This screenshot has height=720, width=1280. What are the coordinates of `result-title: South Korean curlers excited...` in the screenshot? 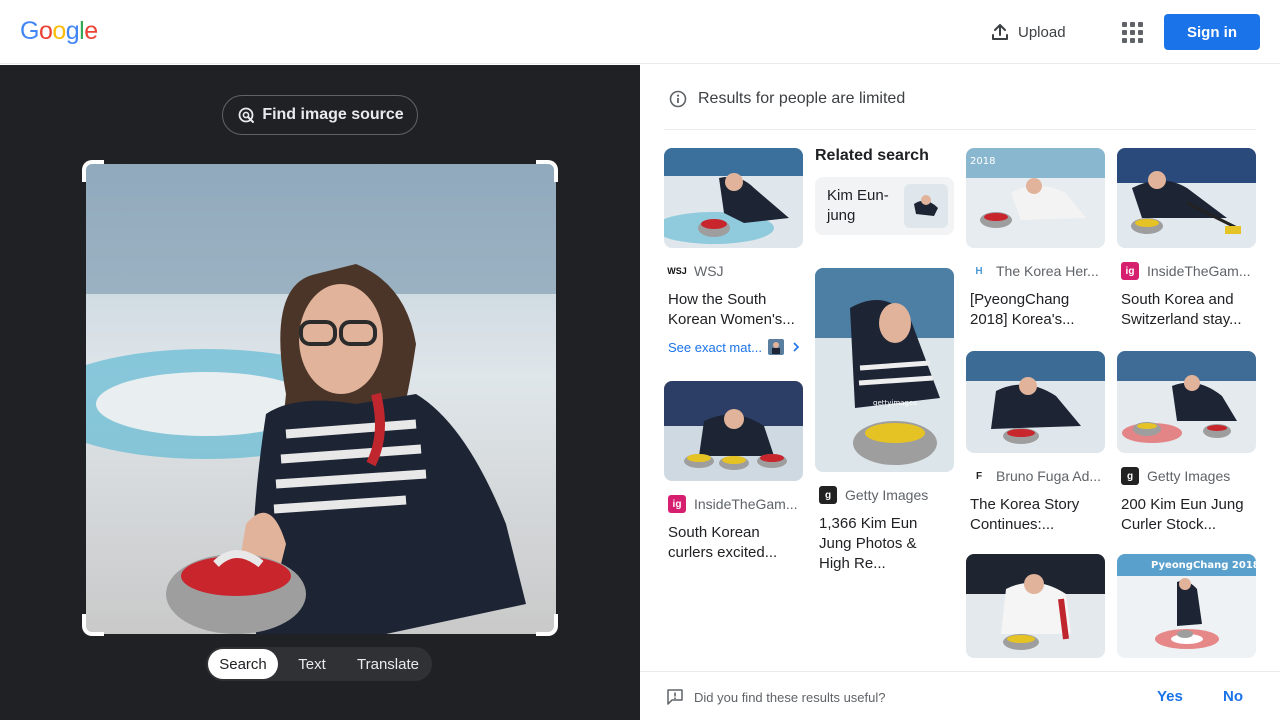 It's located at (723, 542).